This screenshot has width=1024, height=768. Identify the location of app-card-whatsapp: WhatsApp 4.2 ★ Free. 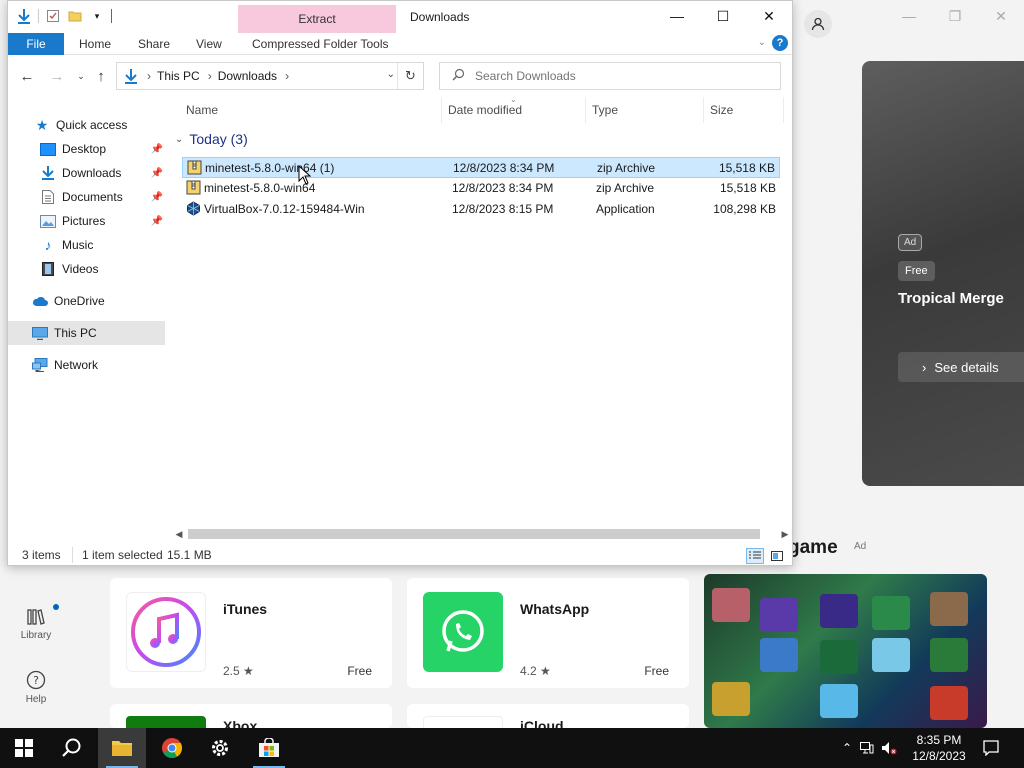
(548, 633).